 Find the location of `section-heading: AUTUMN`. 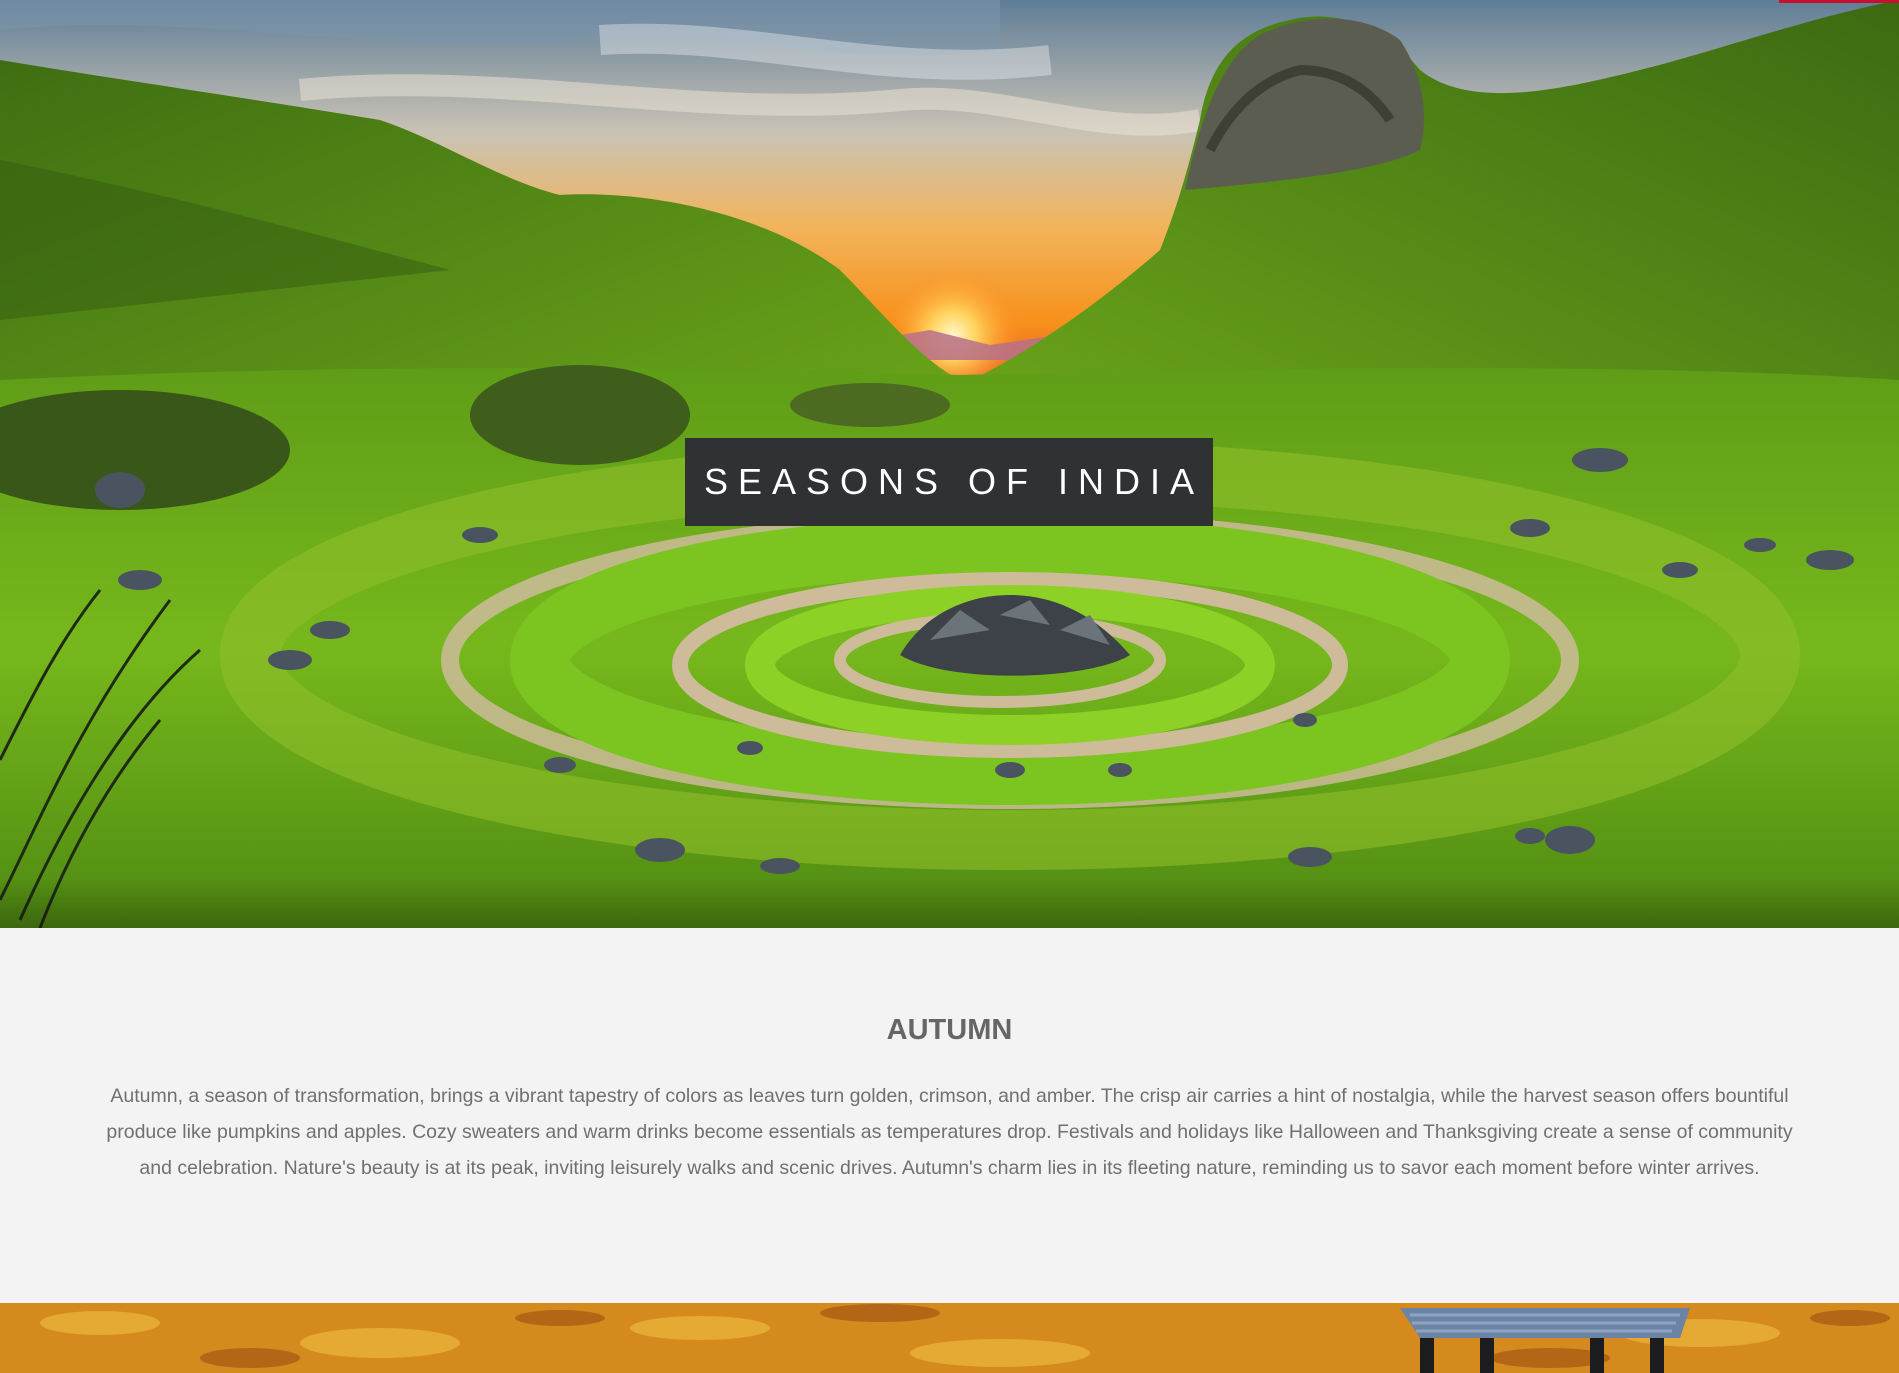

section-heading: AUTUMN is located at coordinates (949, 1030).